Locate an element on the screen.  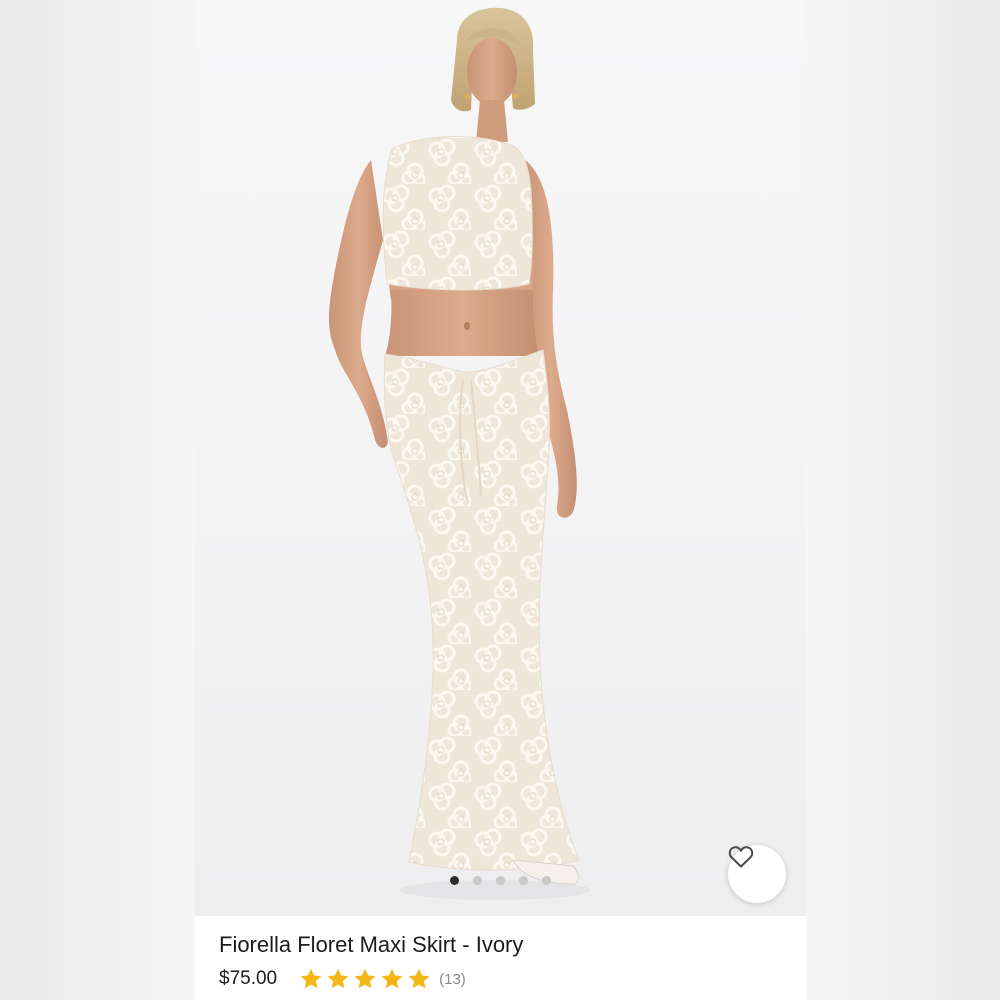
product-title: Fiorella Floret Maxi Skirt - Ivory is located at coordinates (504, 945).